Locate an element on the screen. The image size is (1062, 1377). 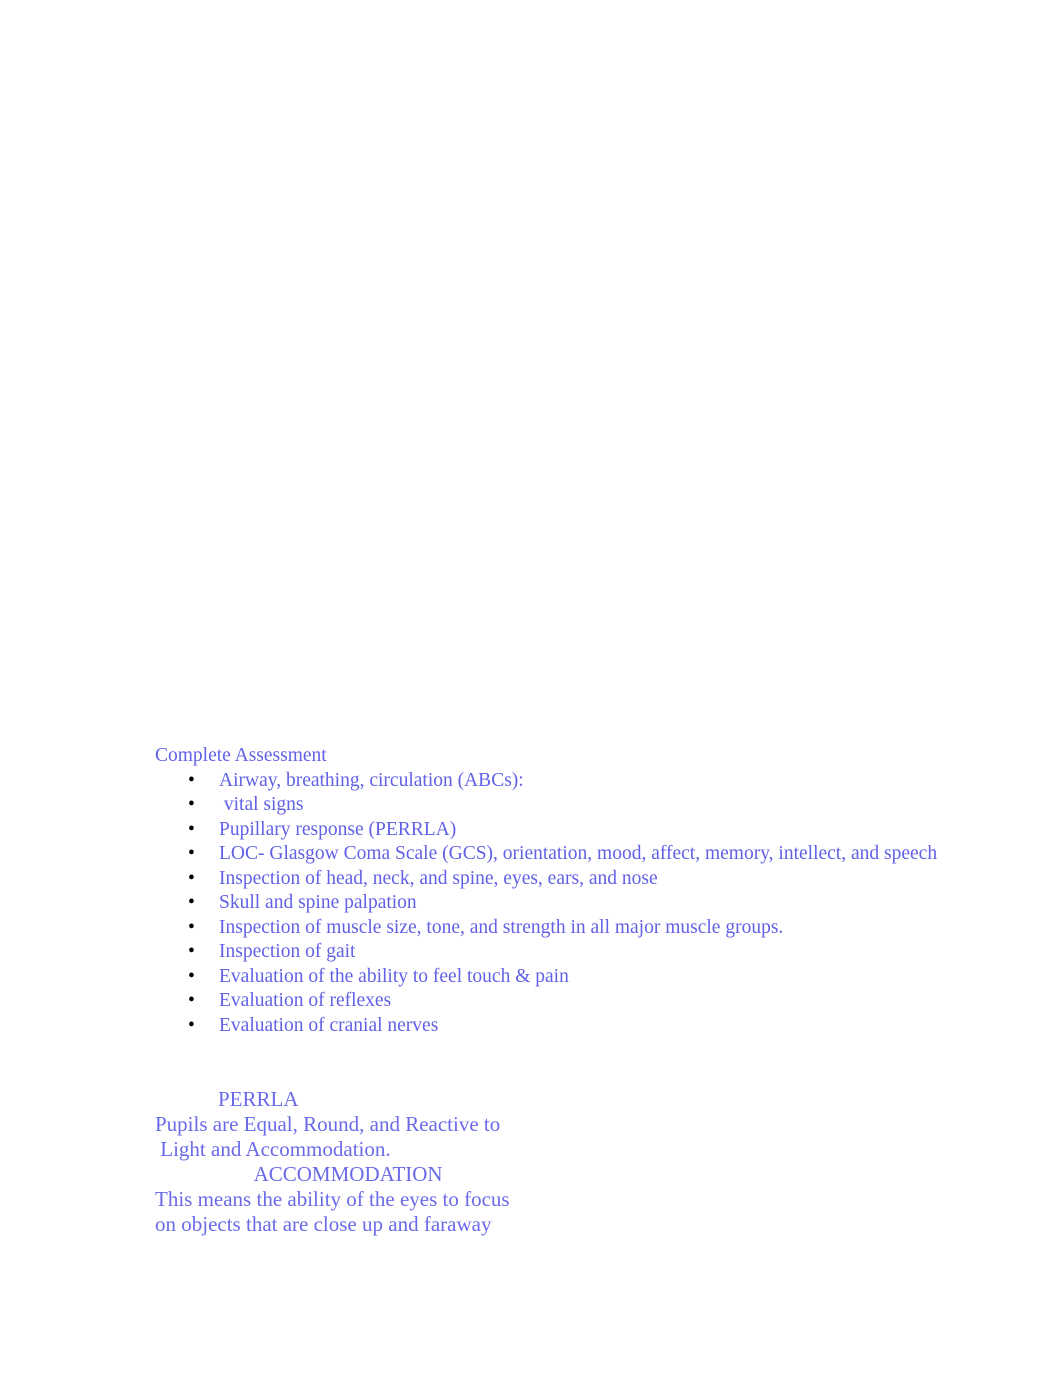
list-item: • Skull and spine palpation is located at coordinates (555, 903).